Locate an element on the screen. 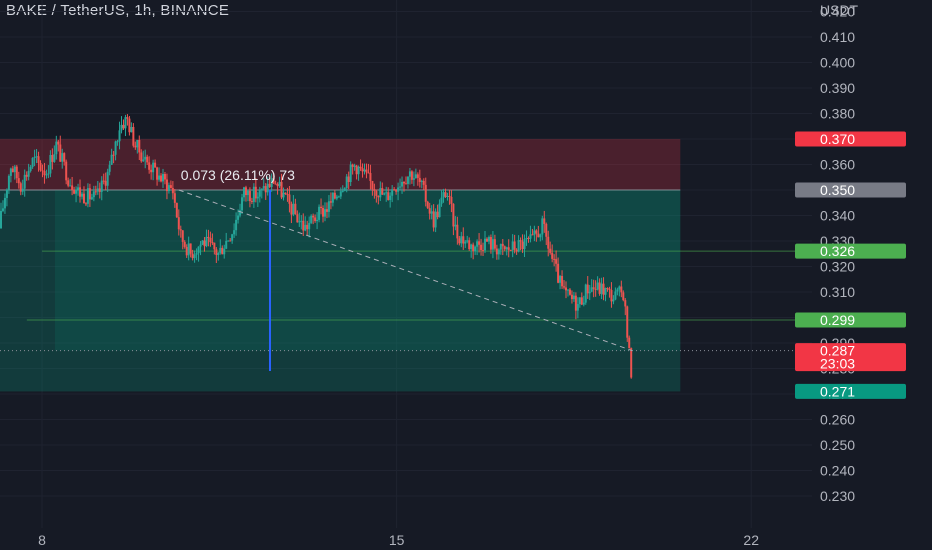 The image size is (932, 550). price-badge-label: 0.326 is located at coordinates (837, 251).